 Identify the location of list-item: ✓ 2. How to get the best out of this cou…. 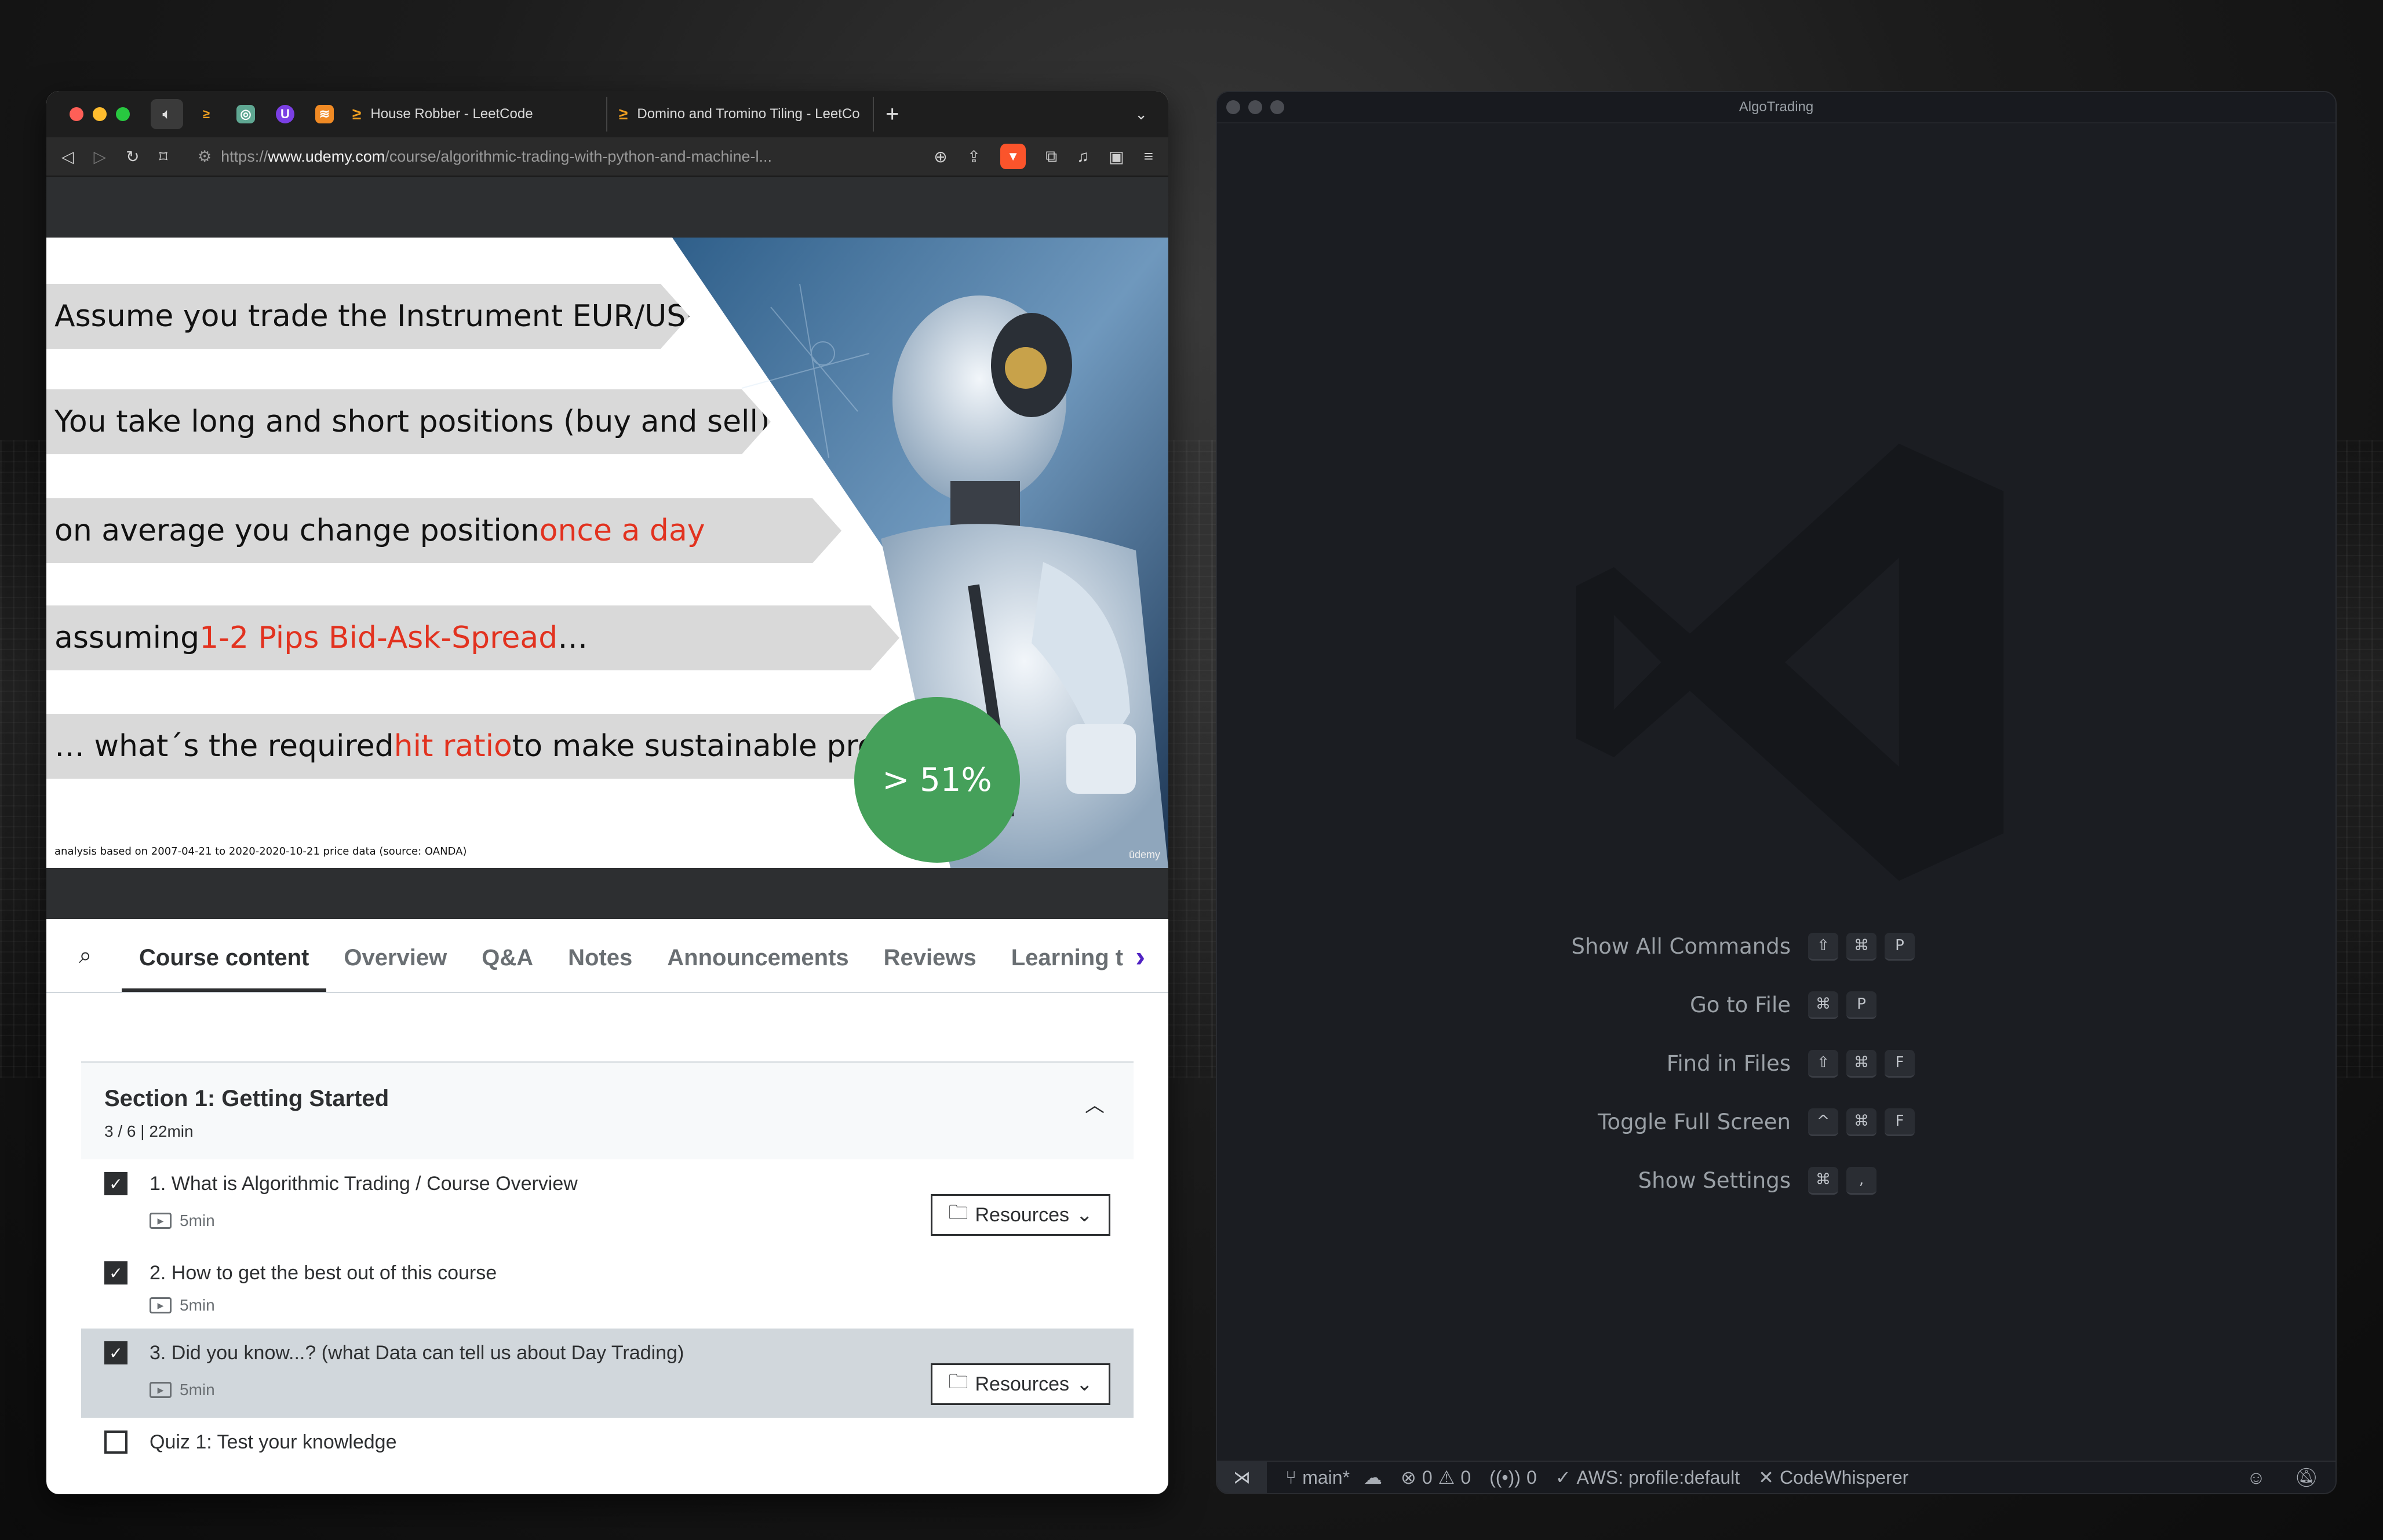
(607, 1289).